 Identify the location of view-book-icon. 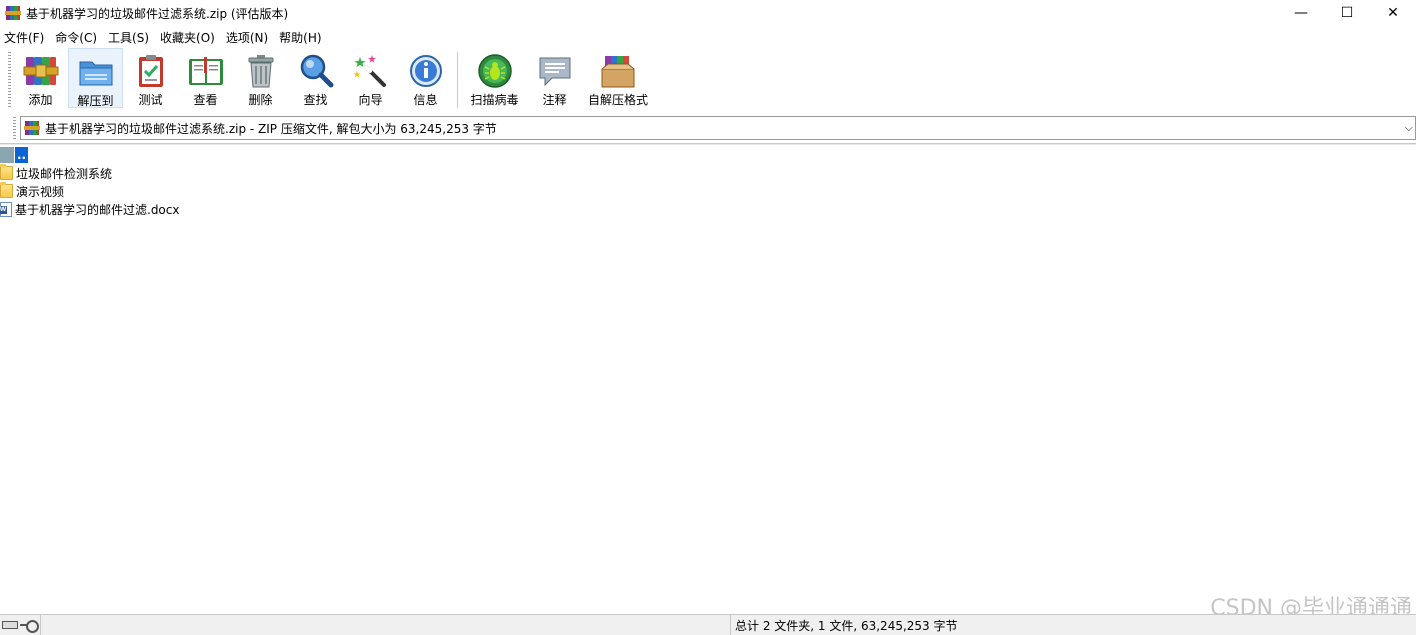
(206, 71).